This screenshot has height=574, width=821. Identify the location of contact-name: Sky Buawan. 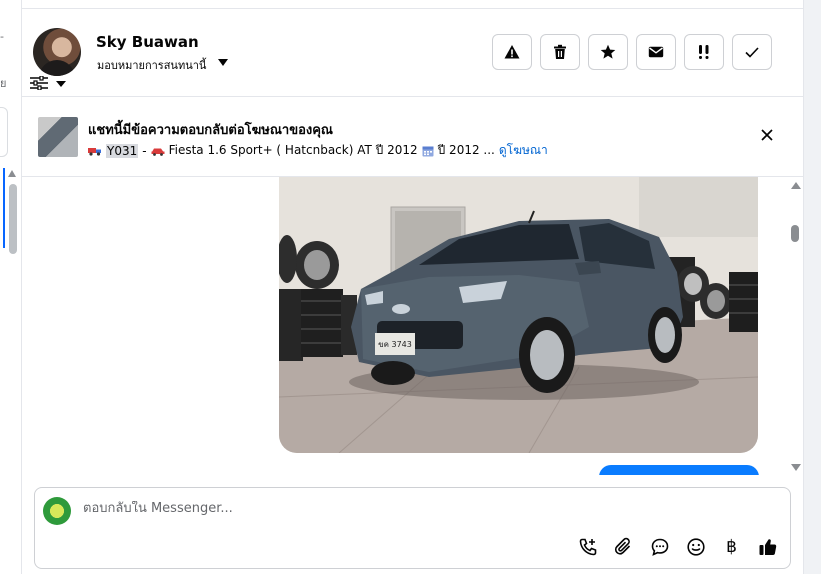
(147, 42).